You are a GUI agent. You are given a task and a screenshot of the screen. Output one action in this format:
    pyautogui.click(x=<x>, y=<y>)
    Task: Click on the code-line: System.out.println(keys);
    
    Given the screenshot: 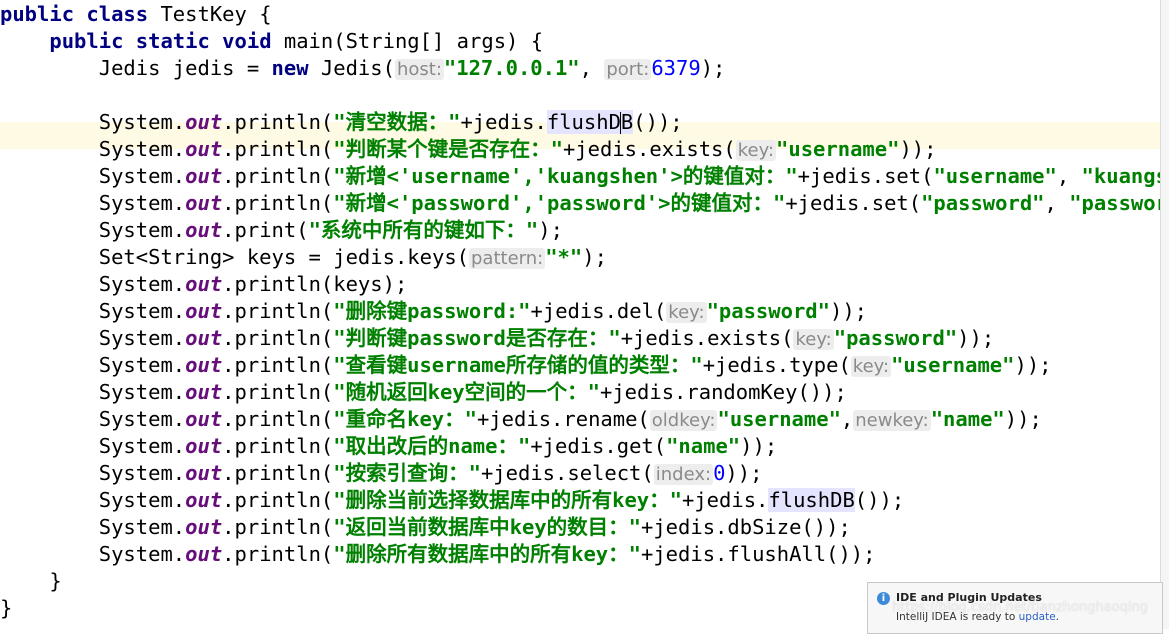 What is the action you would take?
    pyautogui.click(x=204, y=284)
    